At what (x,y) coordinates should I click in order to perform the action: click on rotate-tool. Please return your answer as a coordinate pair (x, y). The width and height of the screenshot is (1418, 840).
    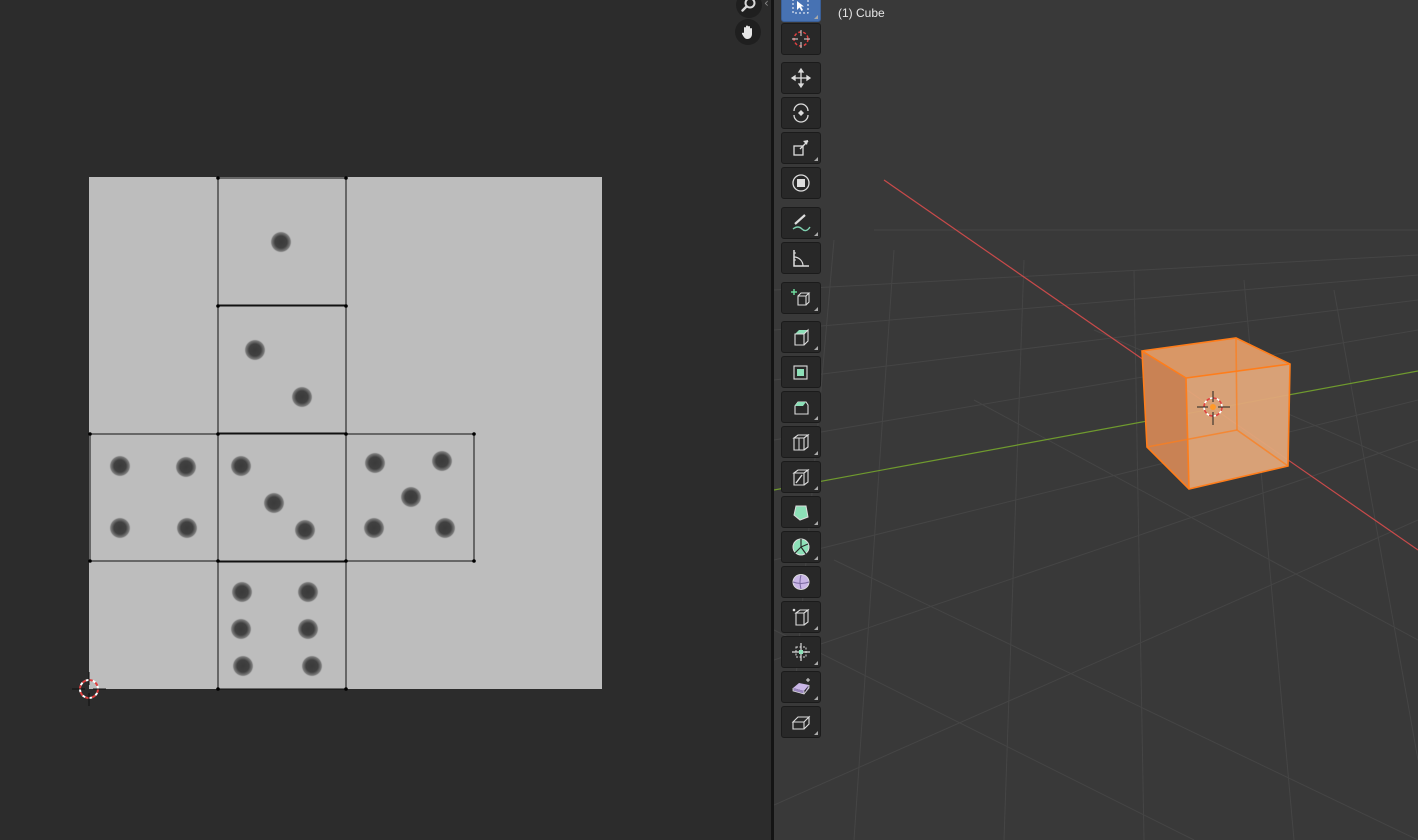
    Looking at the image, I should click on (801, 113).